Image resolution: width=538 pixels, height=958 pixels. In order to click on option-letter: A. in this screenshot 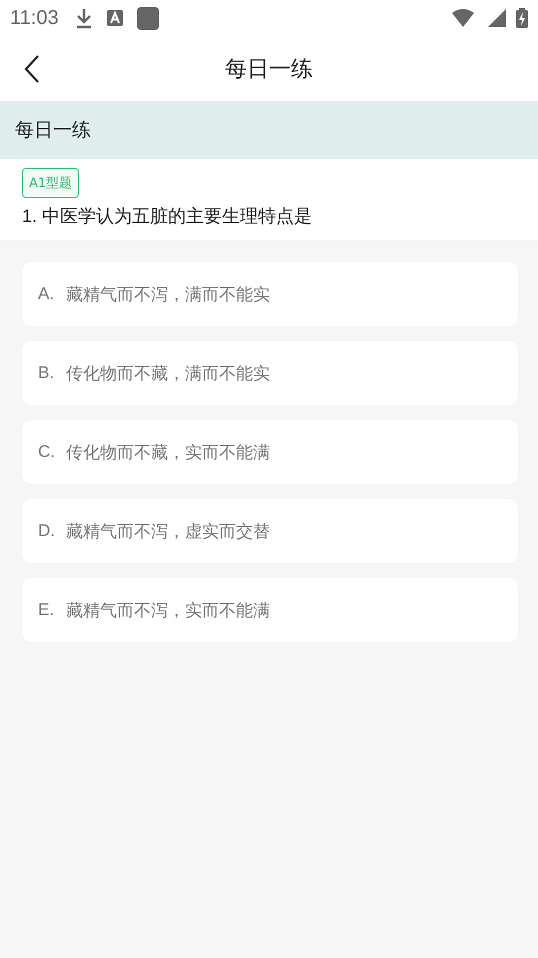, I will do `click(47, 294)`.